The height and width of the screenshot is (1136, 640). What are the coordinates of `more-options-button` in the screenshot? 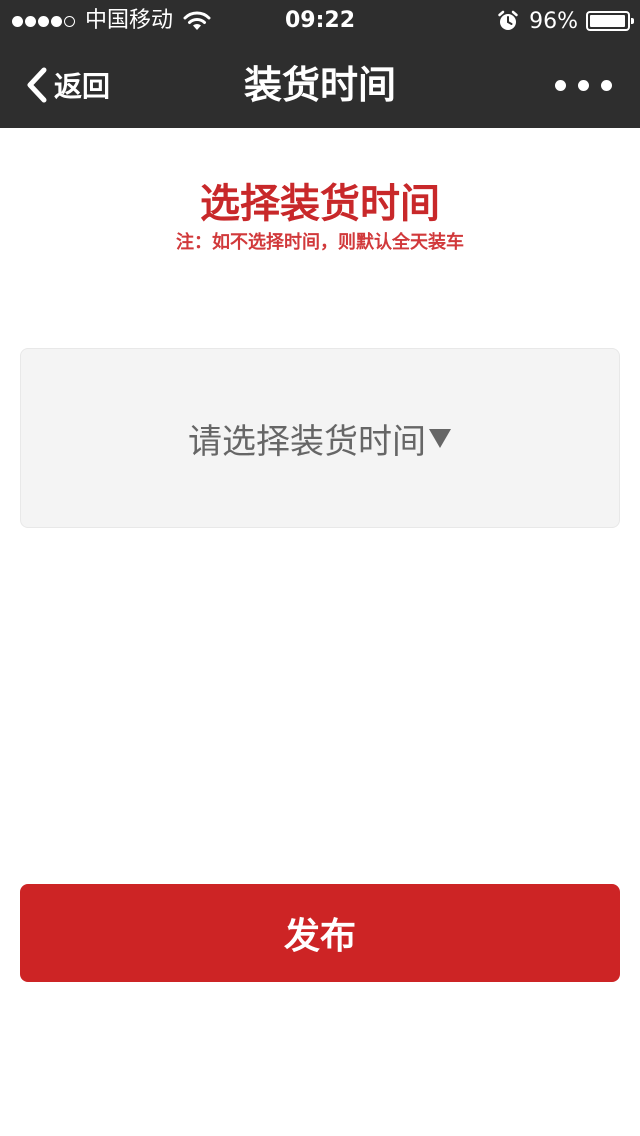 It's located at (583, 85).